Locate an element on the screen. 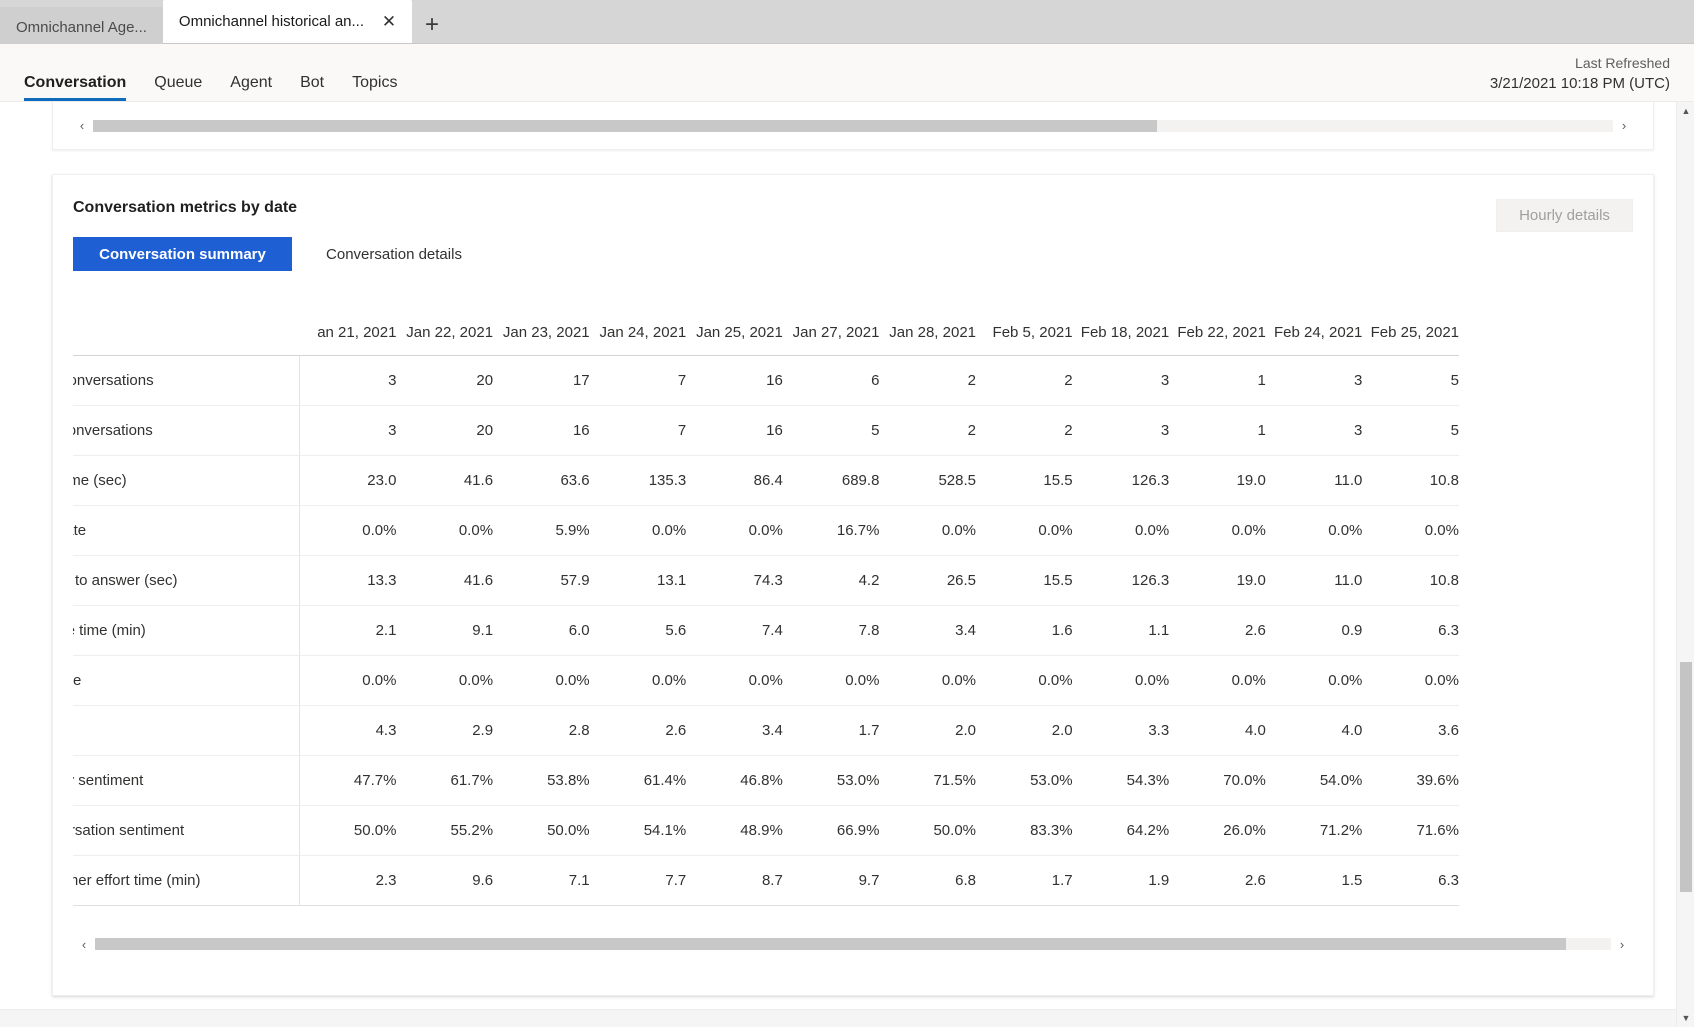 The image size is (1694, 1027). tab-bot: Bot is located at coordinates (312, 88).